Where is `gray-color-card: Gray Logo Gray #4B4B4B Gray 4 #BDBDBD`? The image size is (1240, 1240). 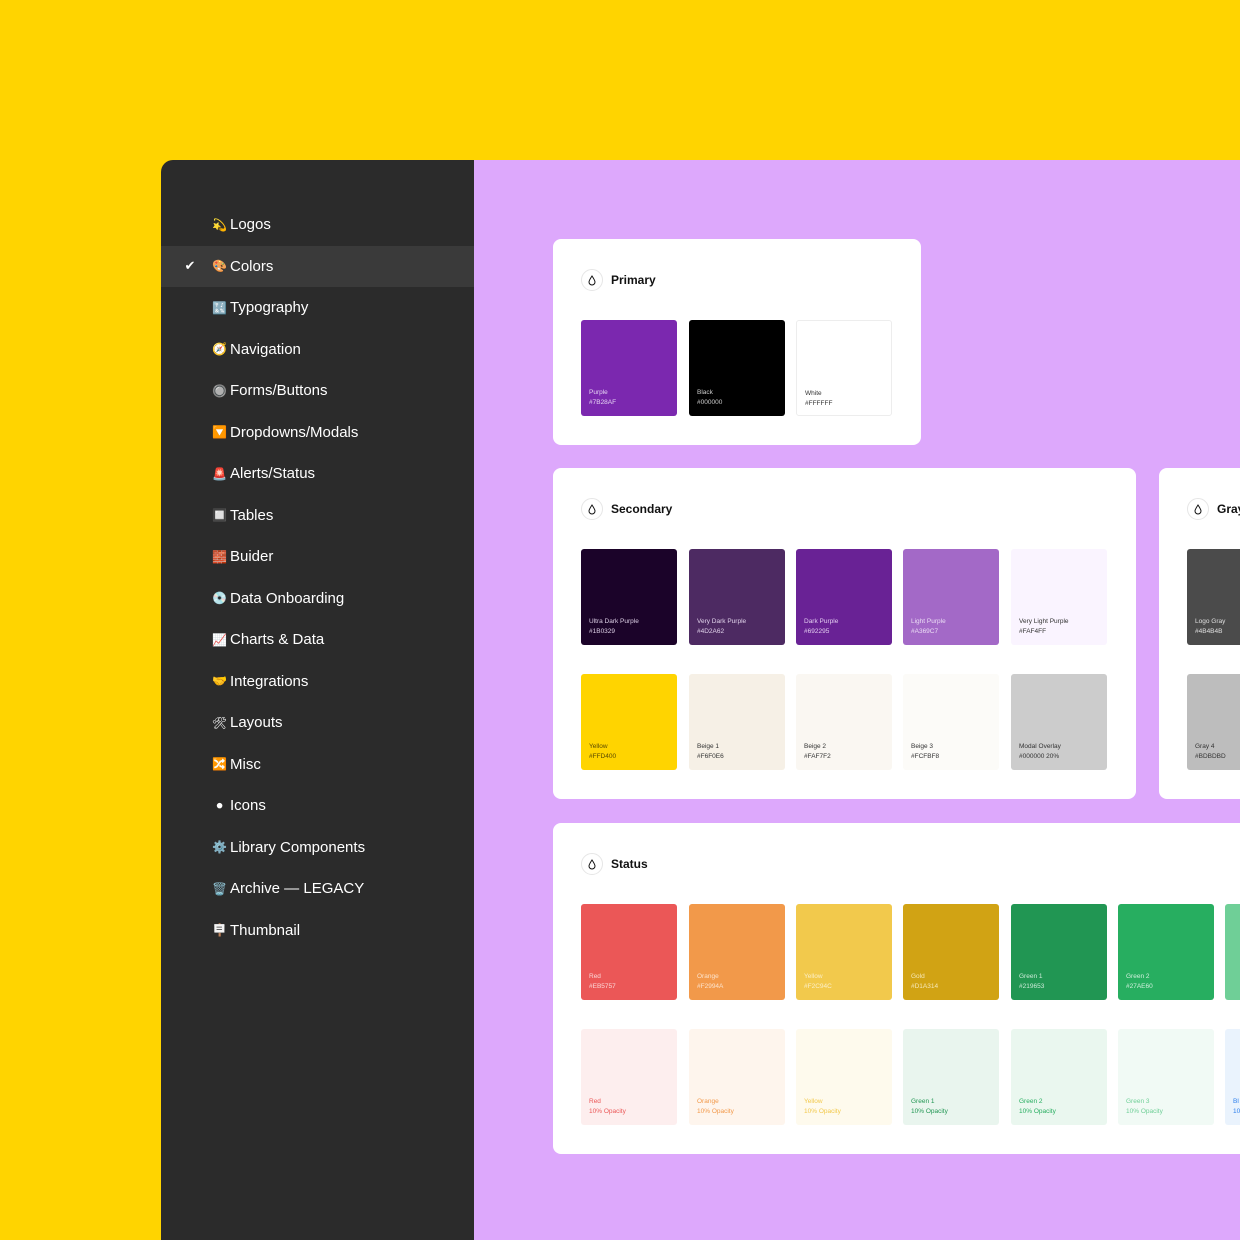
gray-color-card: Gray Logo Gray #4B4B4B Gray 4 #BDBDBD is located at coordinates (1199, 633).